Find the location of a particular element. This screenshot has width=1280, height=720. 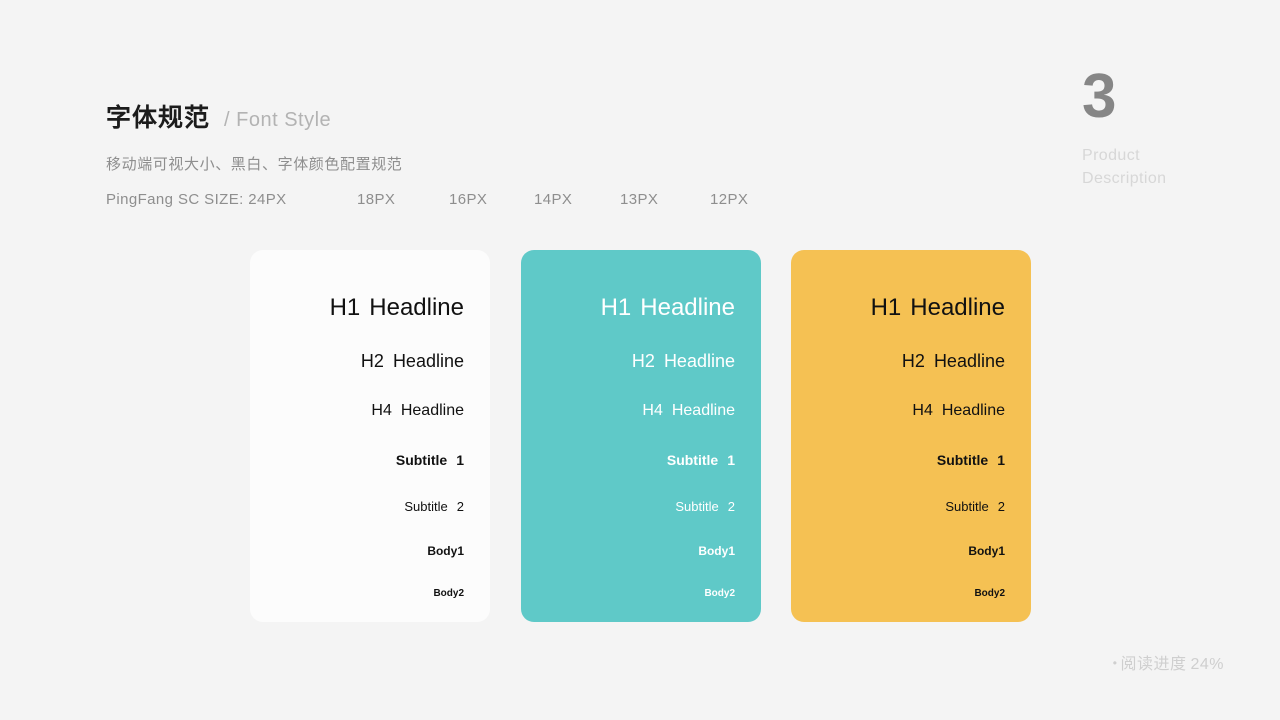

size-label-12px: 12PX is located at coordinates (729, 199).